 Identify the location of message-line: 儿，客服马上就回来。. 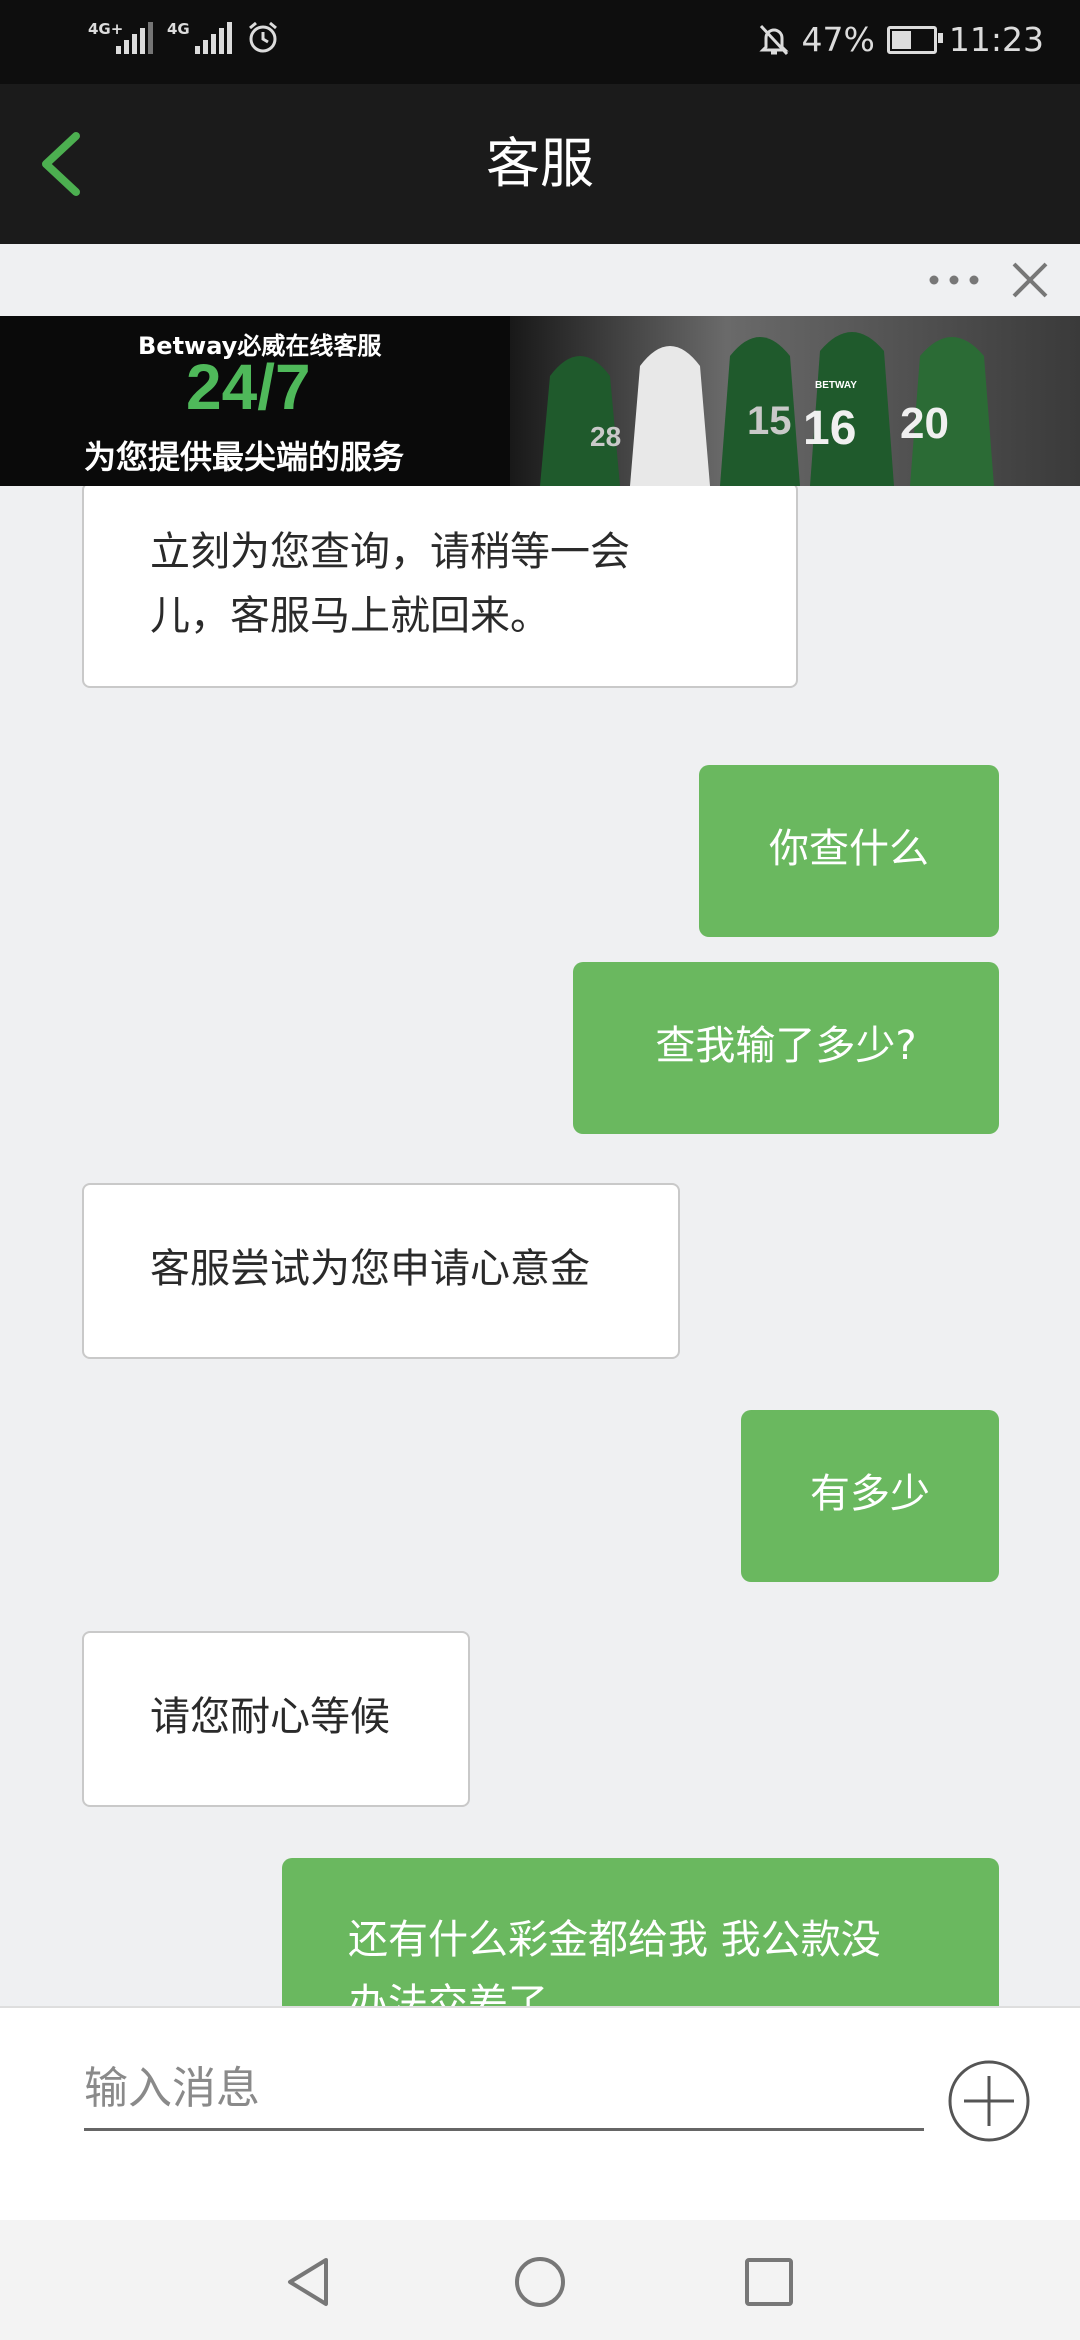
(350, 616).